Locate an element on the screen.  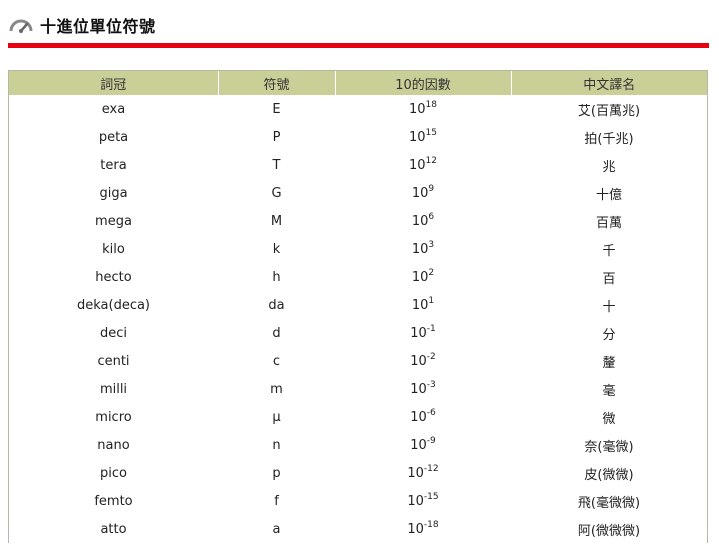
cell-prefix: centi is located at coordinates (113, 361).